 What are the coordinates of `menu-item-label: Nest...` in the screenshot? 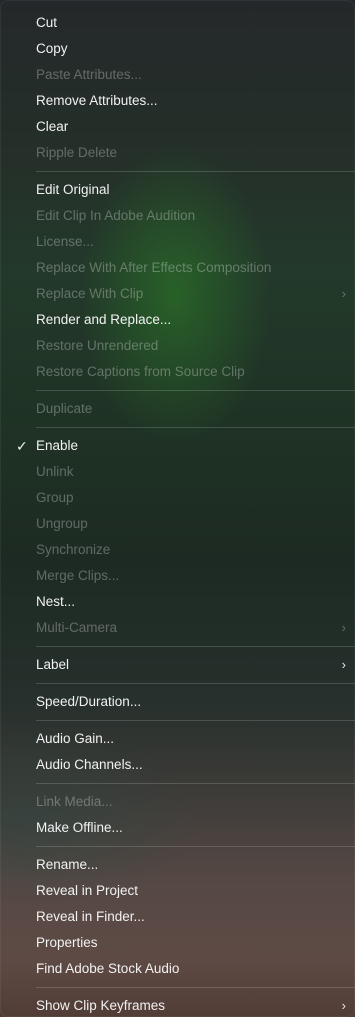 It's located at (56, 601).